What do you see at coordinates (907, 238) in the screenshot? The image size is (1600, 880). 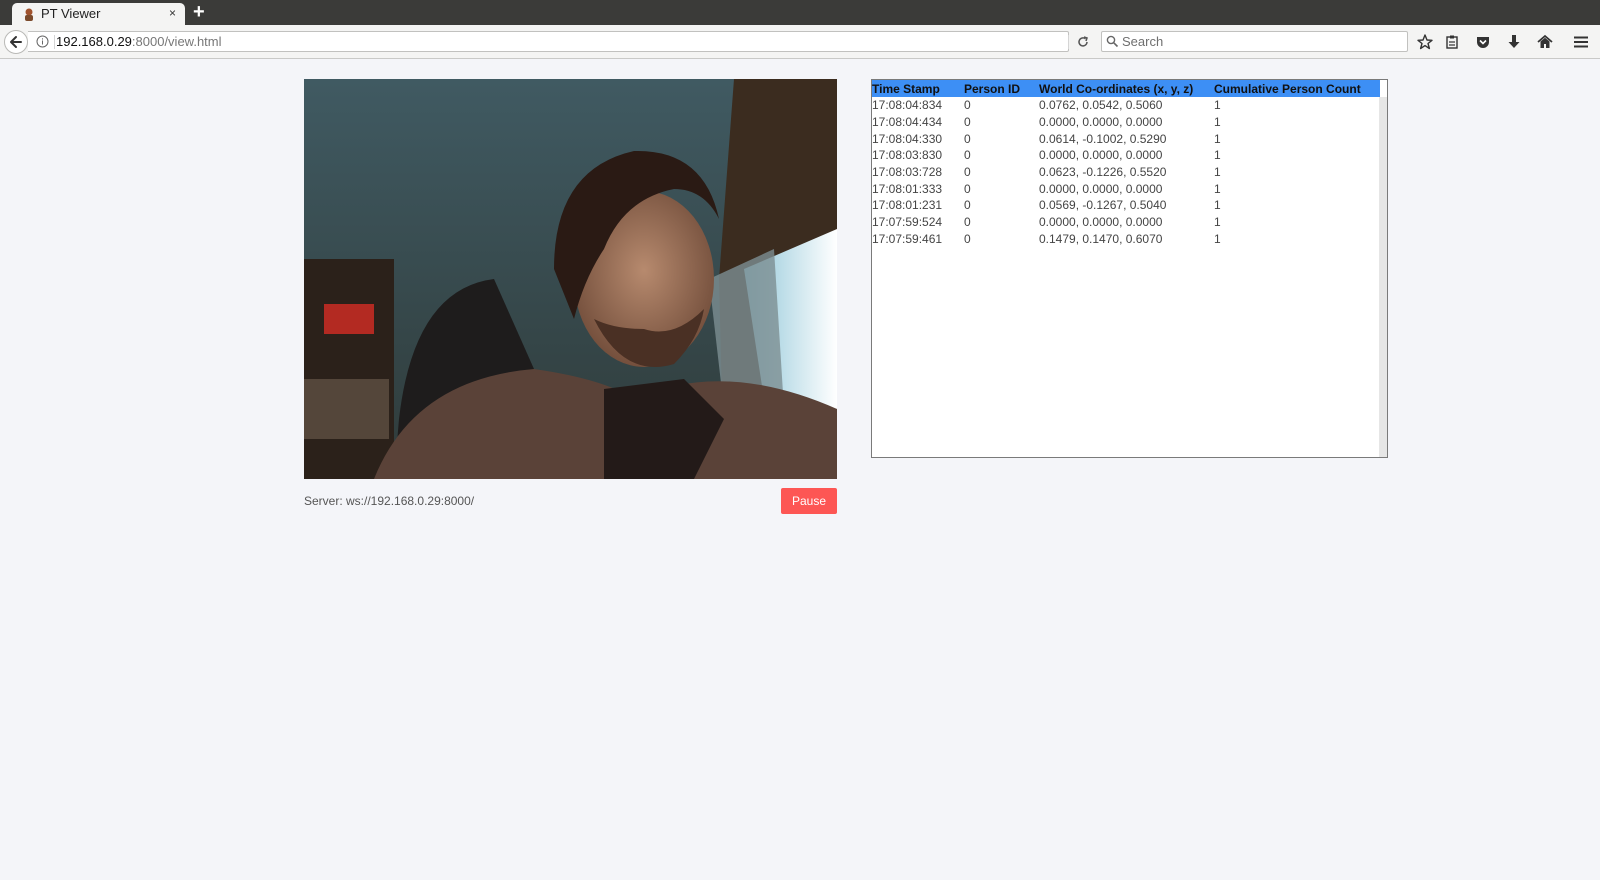 I see `cell-time-stamp: 17:07:59:461` at bounding box center [907, 238].